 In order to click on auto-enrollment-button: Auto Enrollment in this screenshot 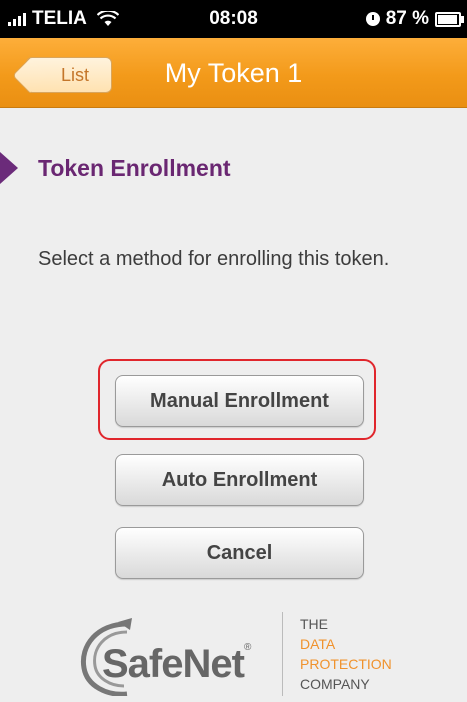, I will do `click(239, 480)`.